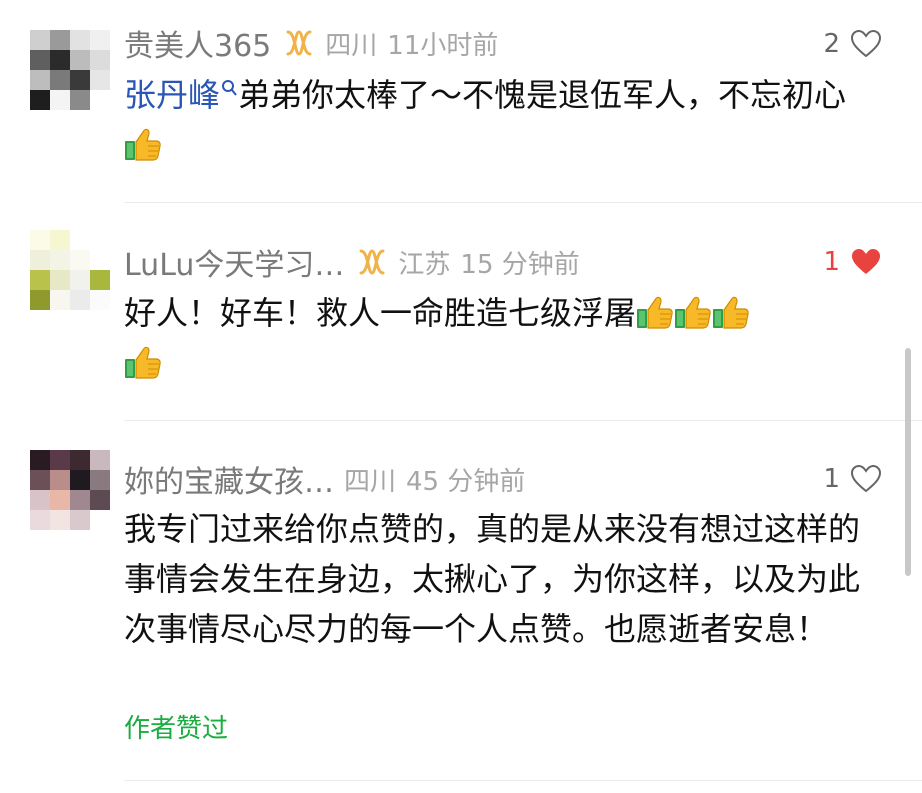  What do you see at coordinates (443, 45) in the screenshot?
I see `timestamp: 11小时前` at bounding box center [443, 45].